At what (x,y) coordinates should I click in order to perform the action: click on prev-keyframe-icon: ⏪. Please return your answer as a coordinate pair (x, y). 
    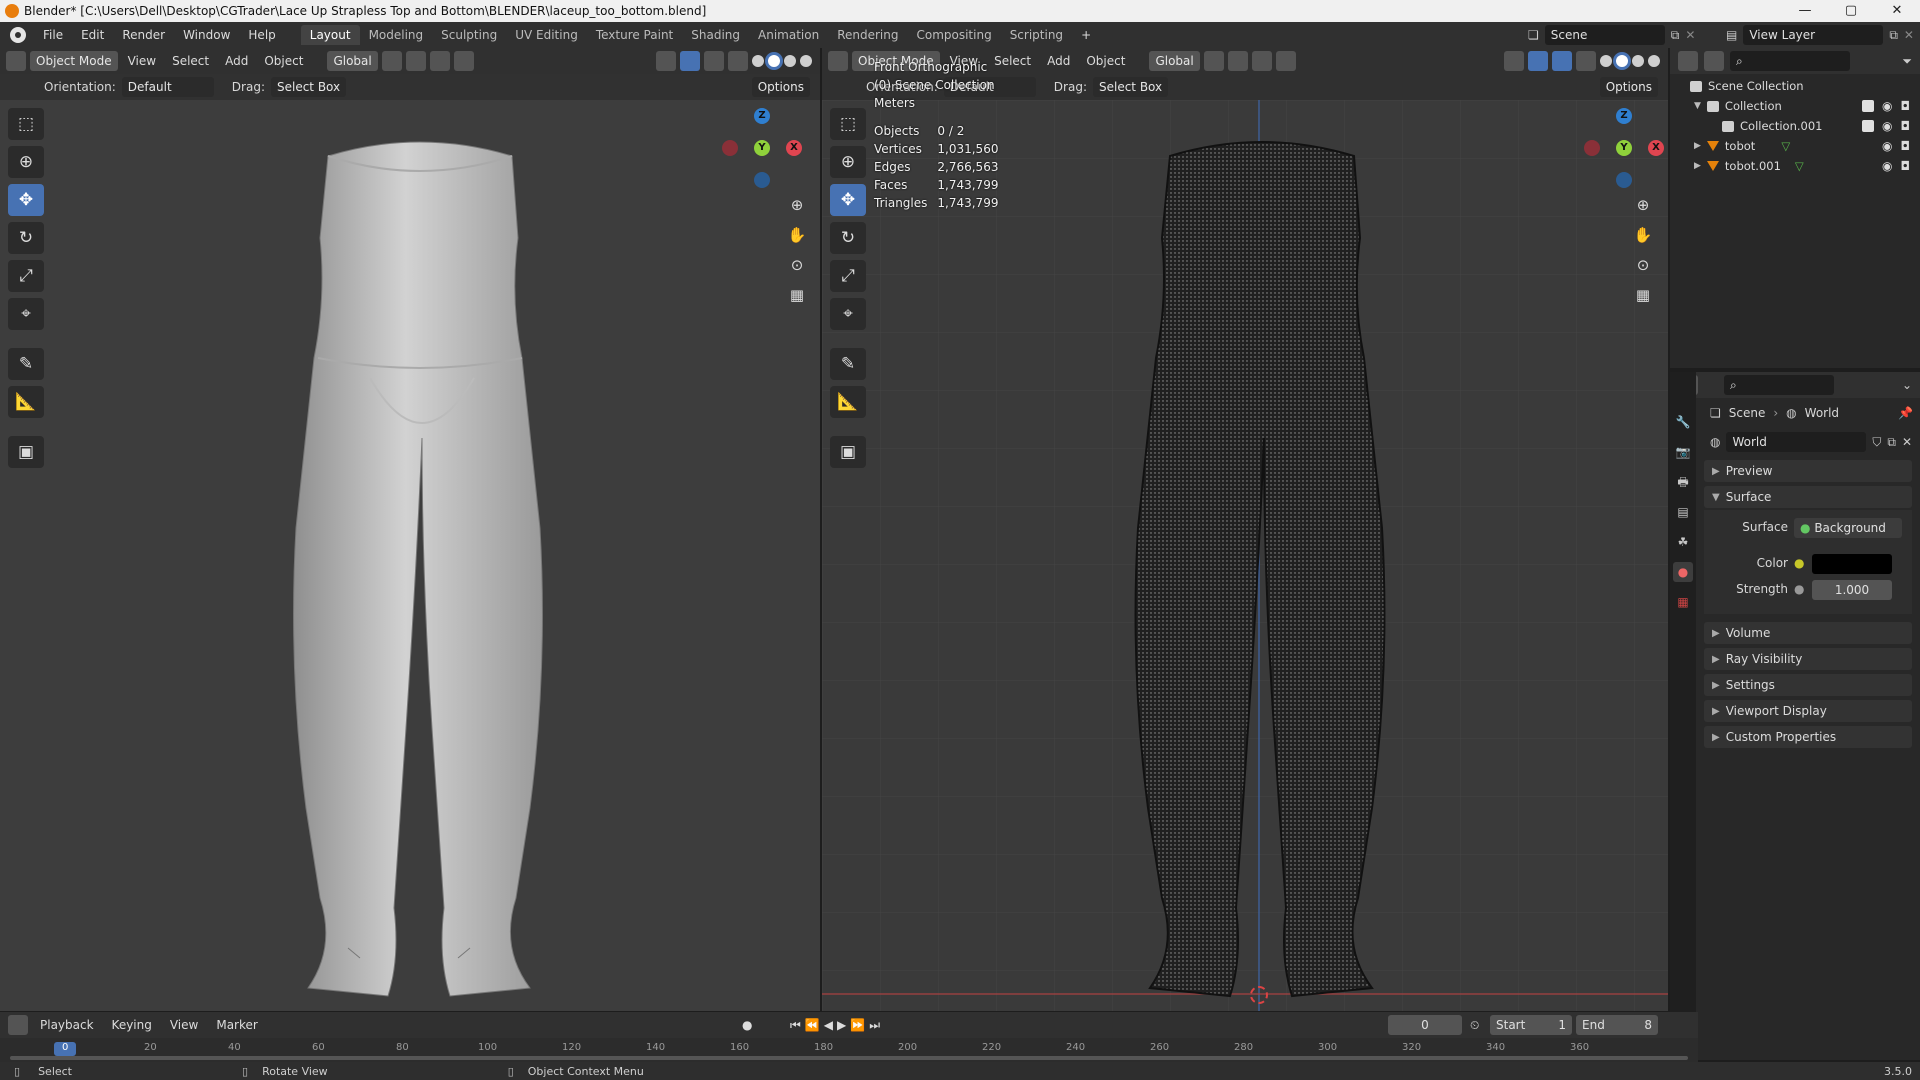
    Looking at the image, I should click on (812, 1025).